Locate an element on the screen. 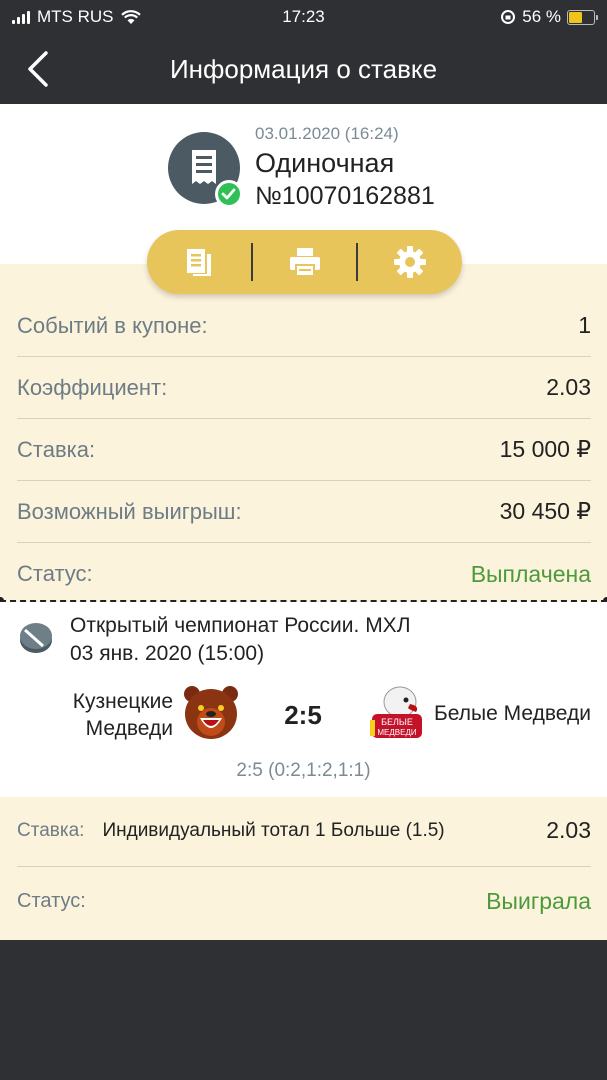  action-toolbar is located at coordinates (304, 262).